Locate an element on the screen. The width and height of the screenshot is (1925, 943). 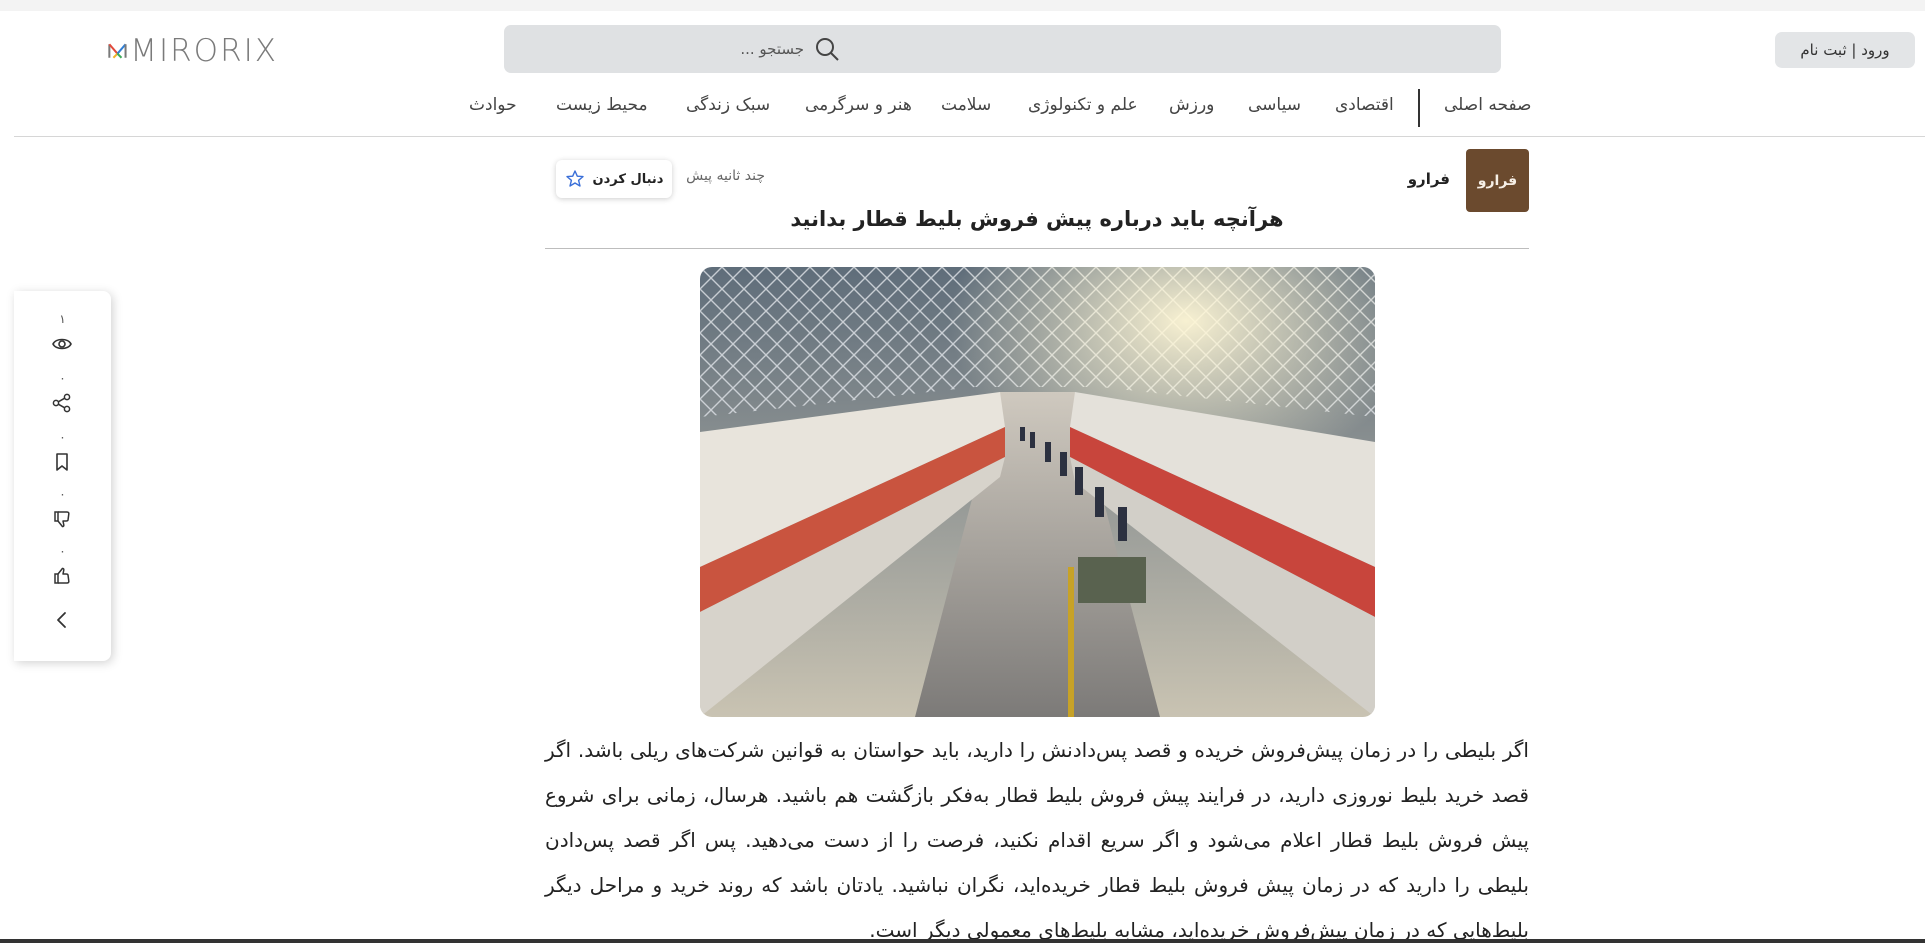
star-icon is located at coordinates (574, 178).